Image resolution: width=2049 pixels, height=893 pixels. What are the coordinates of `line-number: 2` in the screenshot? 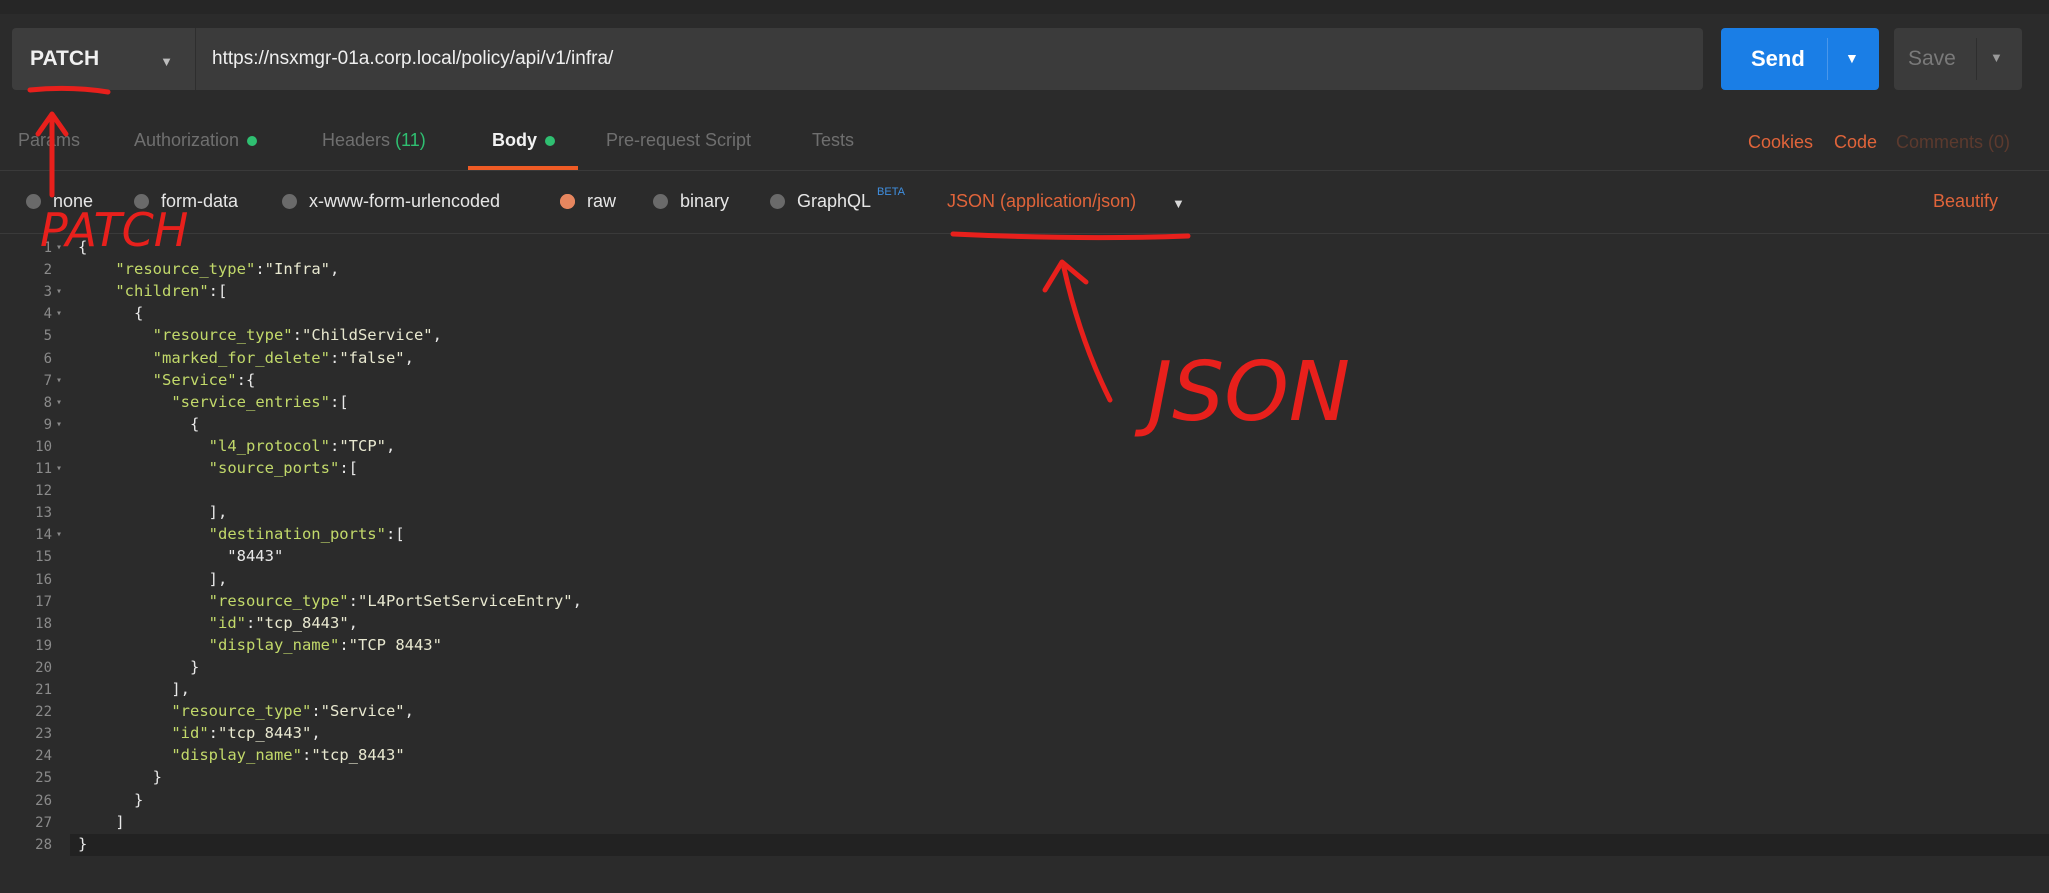 It's located at (47, 270).